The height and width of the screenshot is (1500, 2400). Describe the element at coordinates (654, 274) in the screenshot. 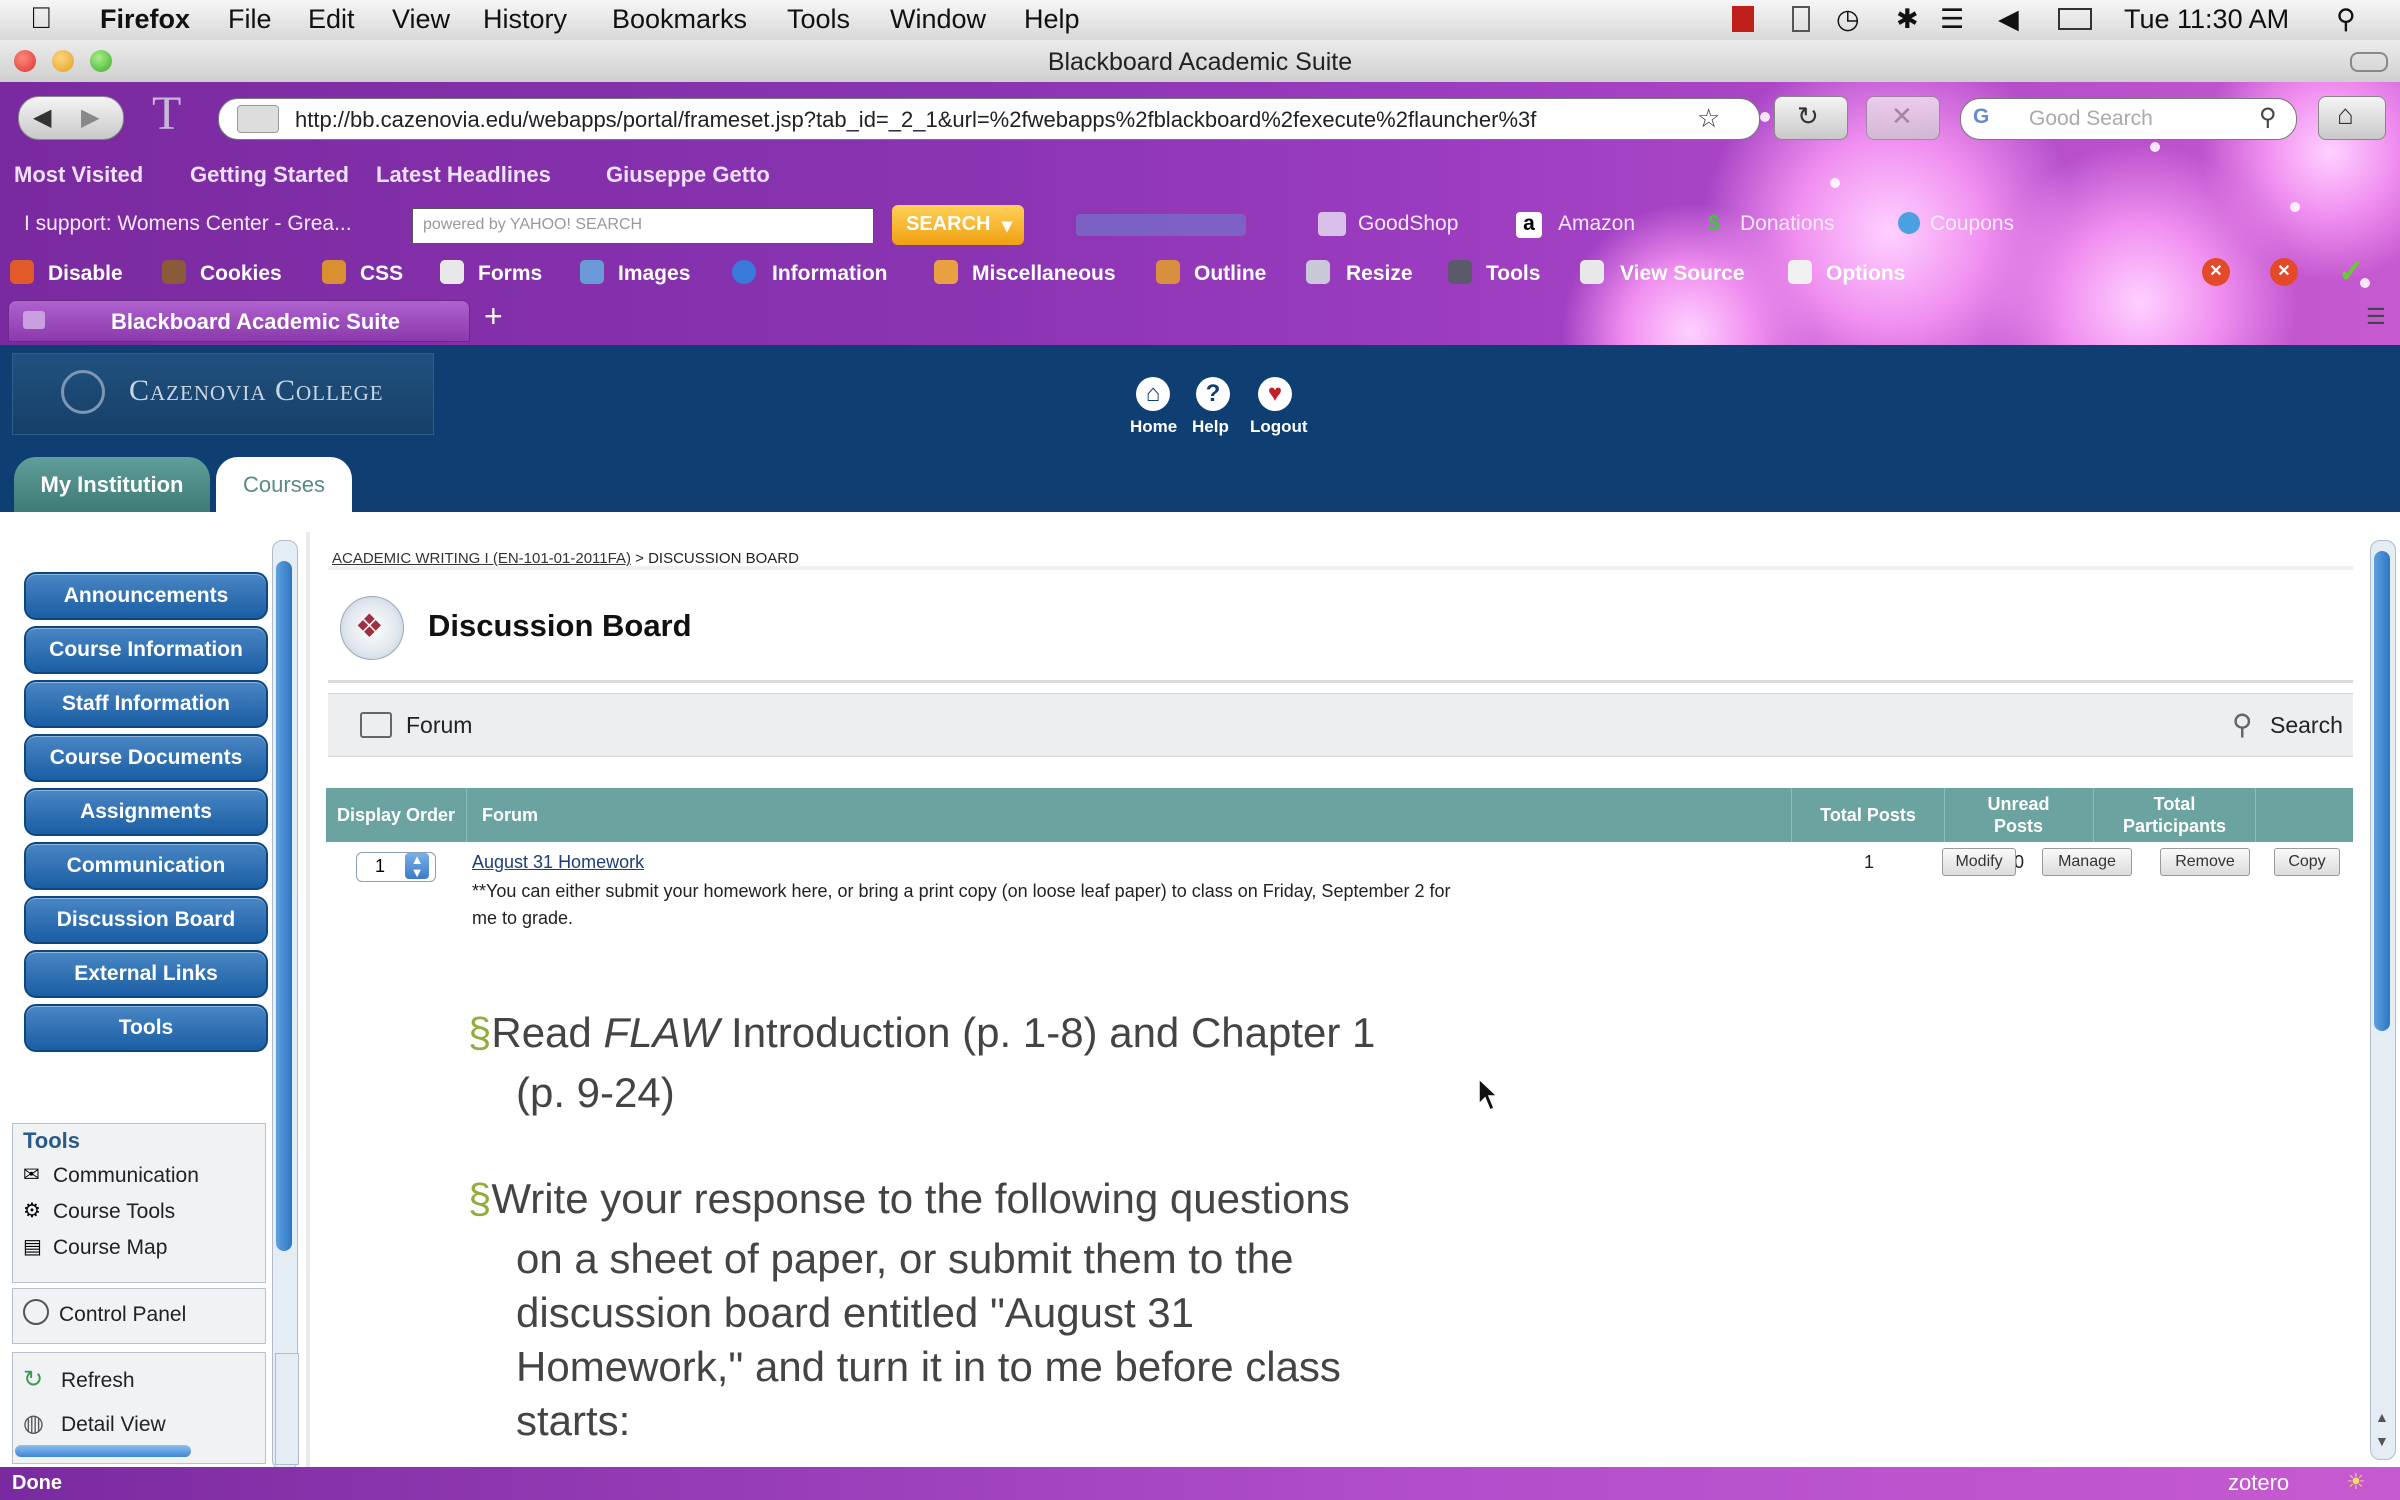

I see `webdev-images: Images` at that location.